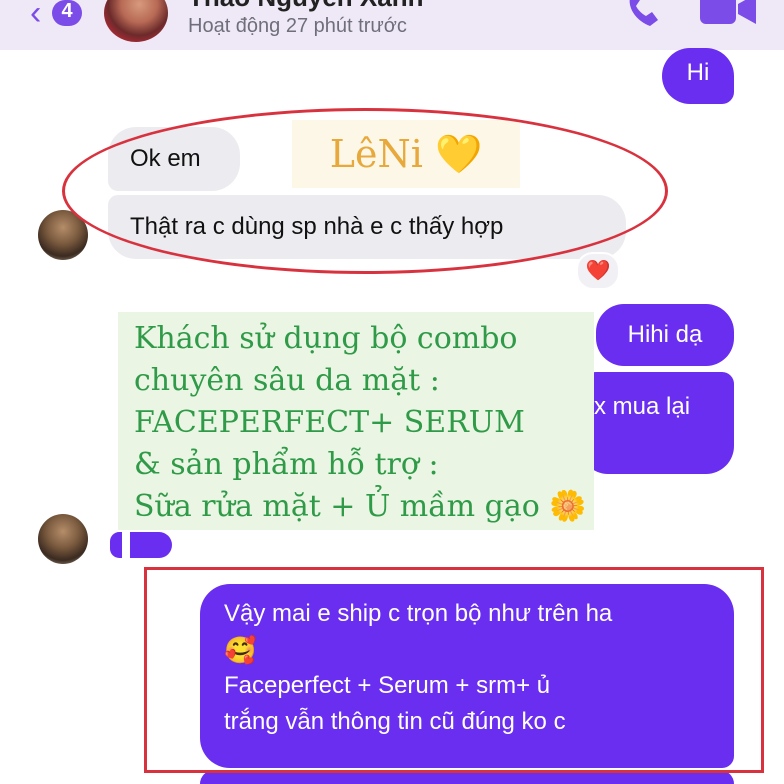 Image resolution: width=784 pixels, height=784 pixels. What do you see at coordinates (35, 15) in the screenshot?
I see `chevron-left-icon: ‹` at bounding box center [35, 15].